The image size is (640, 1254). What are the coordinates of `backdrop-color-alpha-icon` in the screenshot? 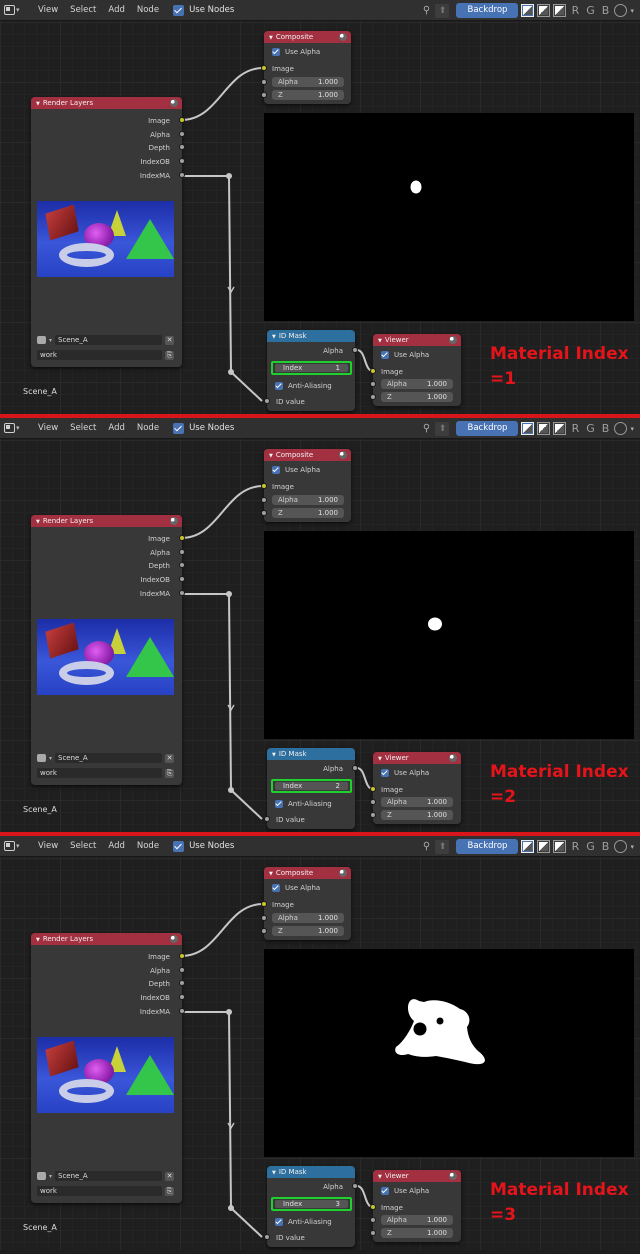 It's located at (528, 846).